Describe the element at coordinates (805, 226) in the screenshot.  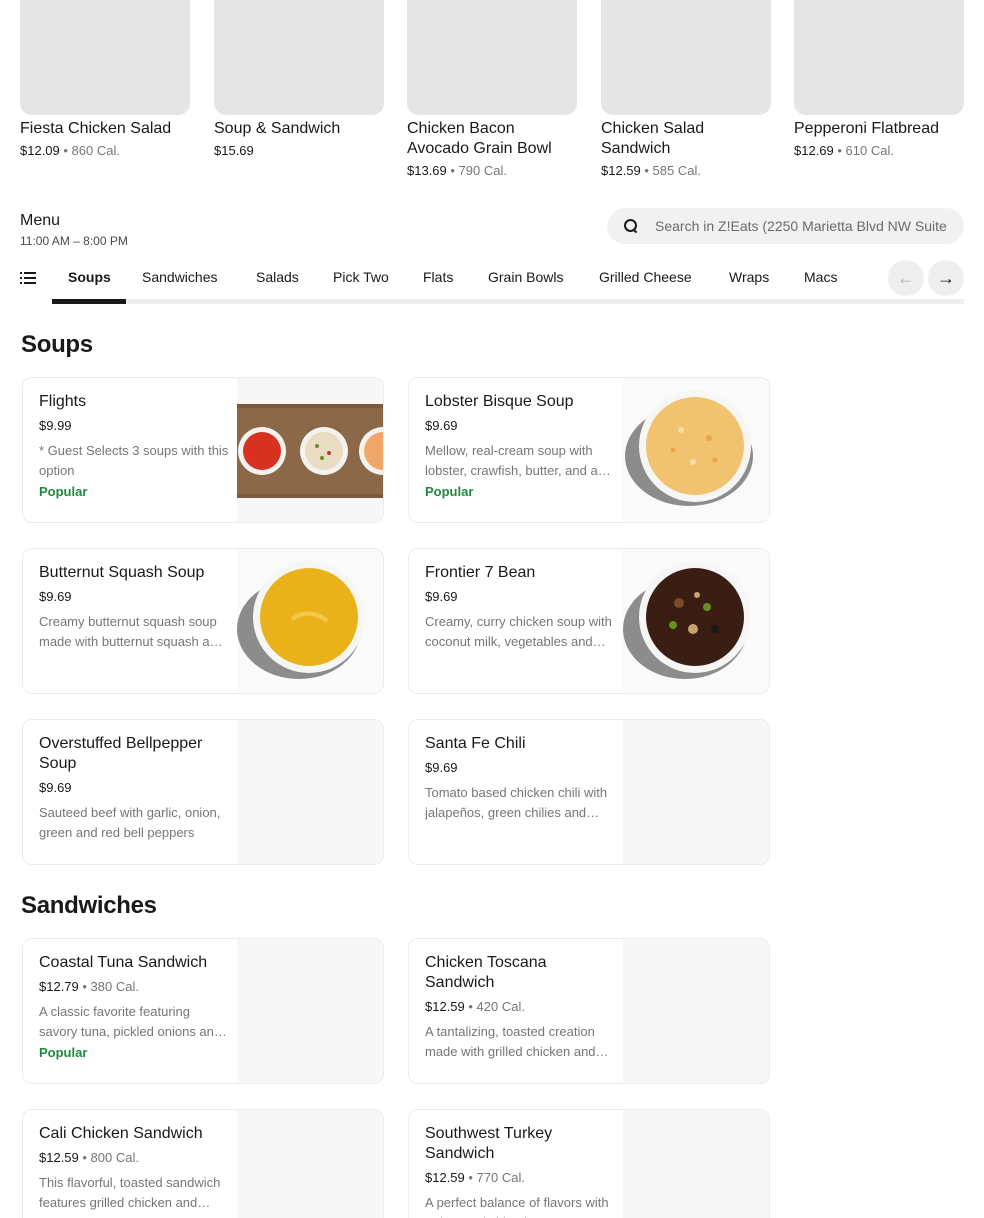
I see `search-input` at that location.